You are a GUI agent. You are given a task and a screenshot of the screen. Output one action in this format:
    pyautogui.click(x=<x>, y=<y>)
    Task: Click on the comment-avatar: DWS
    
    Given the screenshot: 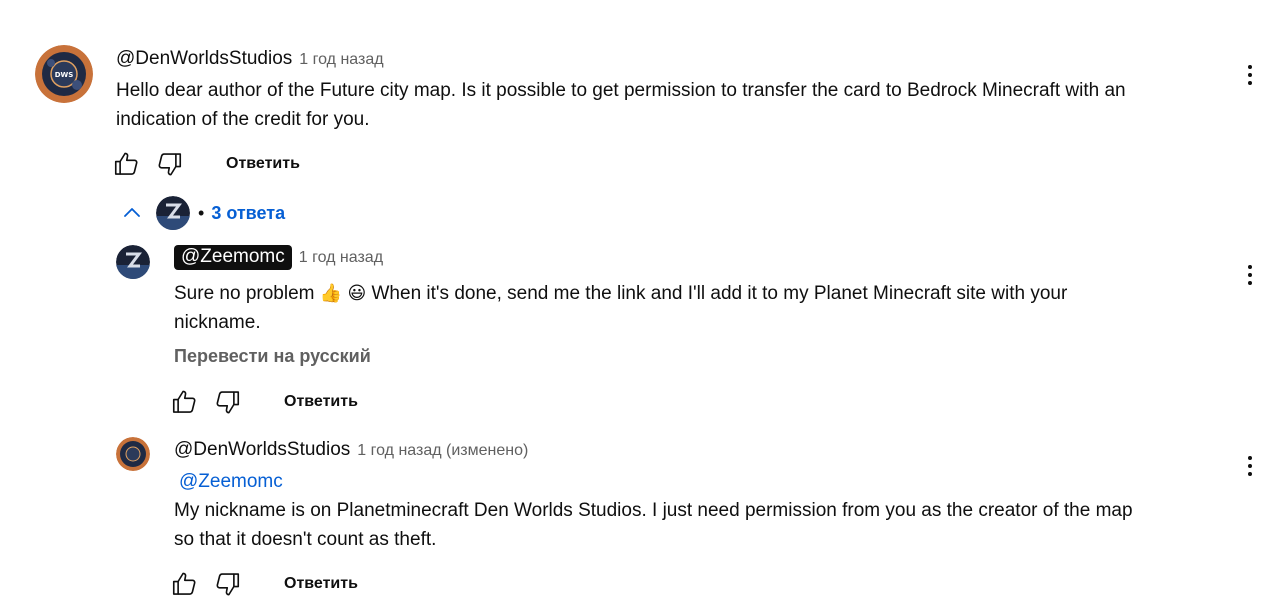 What is the action you would take?
    pyautogui.click(x=64, y=74)
    